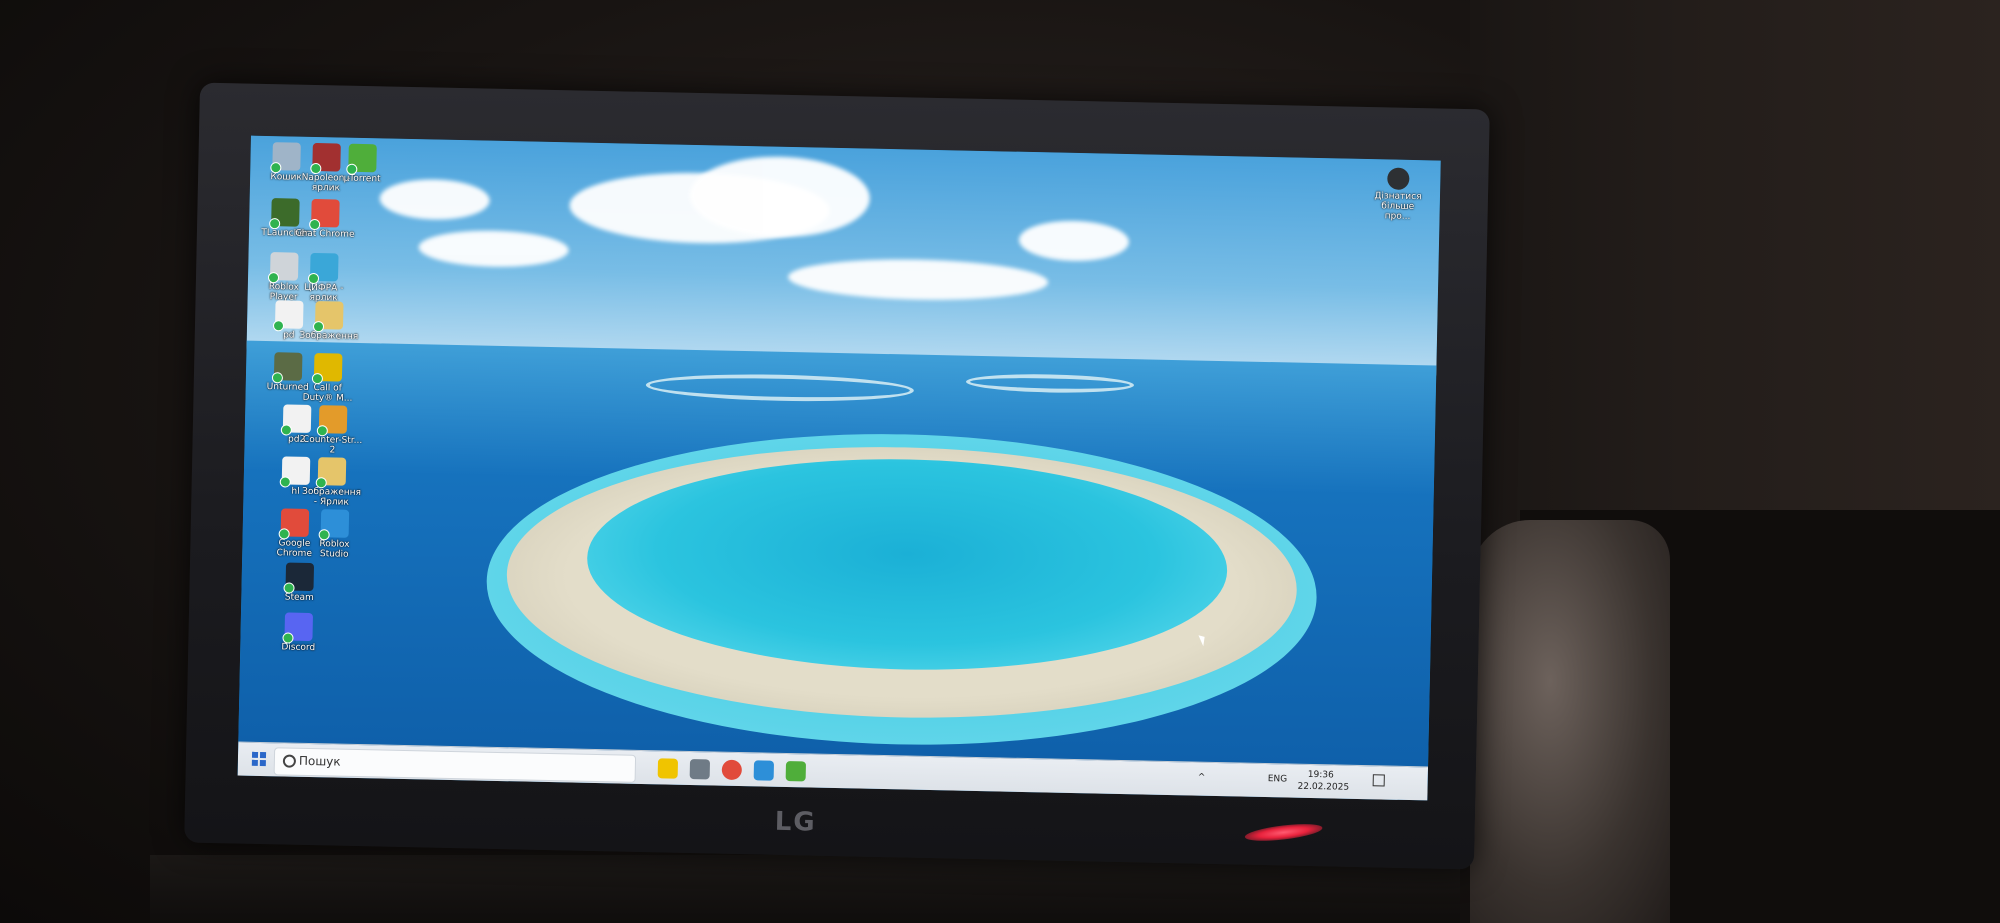  I want to click on search-placeholder: Пошук, so click(319, 761).